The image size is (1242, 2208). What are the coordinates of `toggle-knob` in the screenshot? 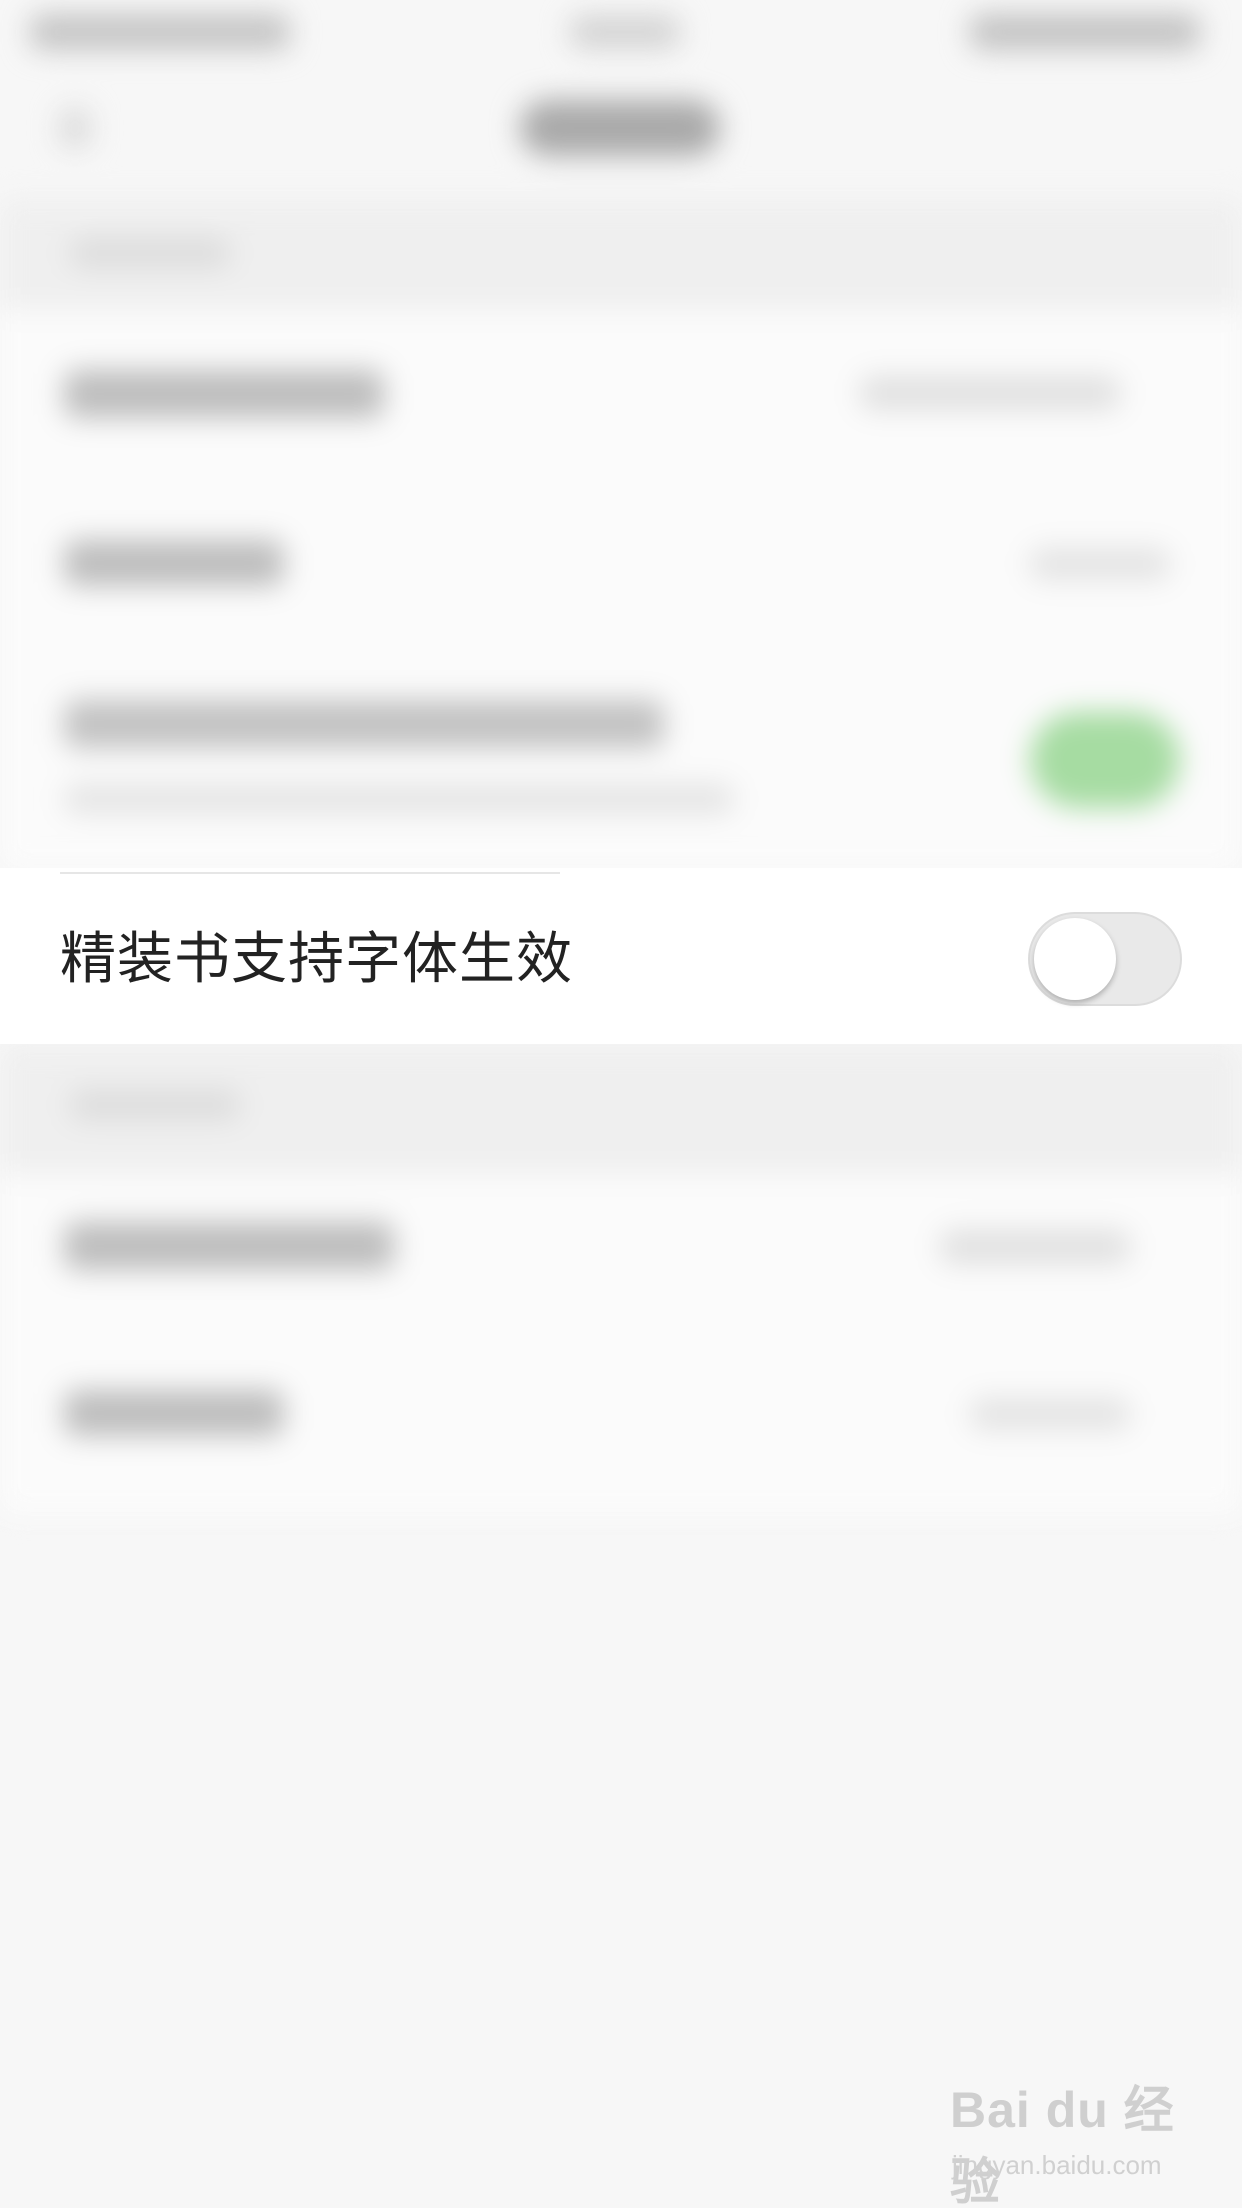 It's located at (1075, 959).